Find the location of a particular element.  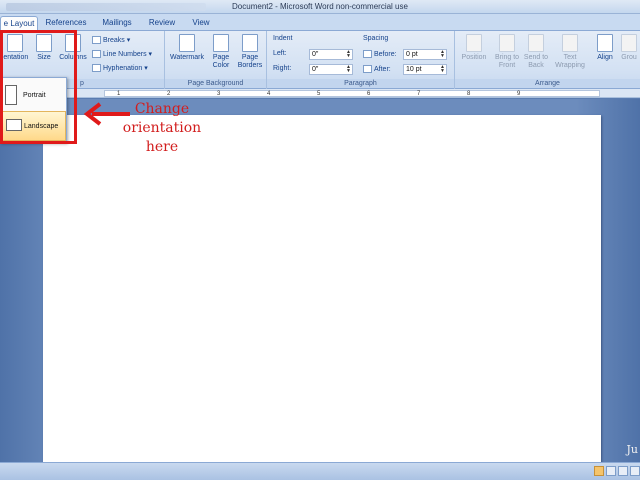

hyphenation-button: Hyphenation ▾ is located at coordinates (120, 68).